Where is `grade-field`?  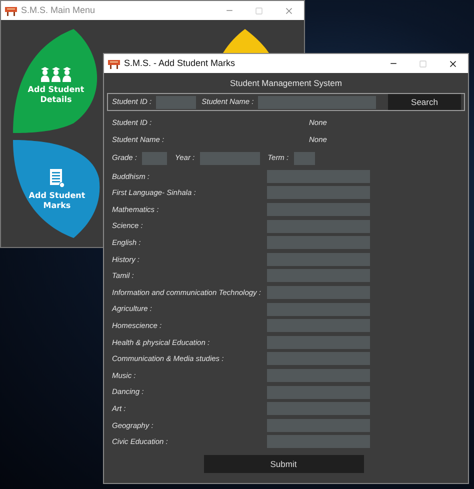 grade-field is located at coordinates (155, 158).